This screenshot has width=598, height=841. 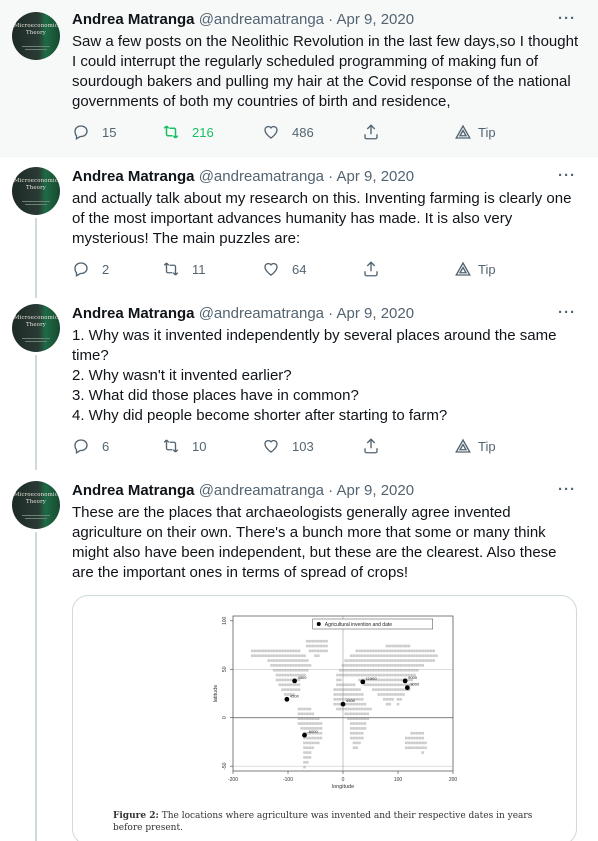 What do you see at coordinates (287, 699) in the screenshot?
I see `data-point` at bounding box center [287, 699].